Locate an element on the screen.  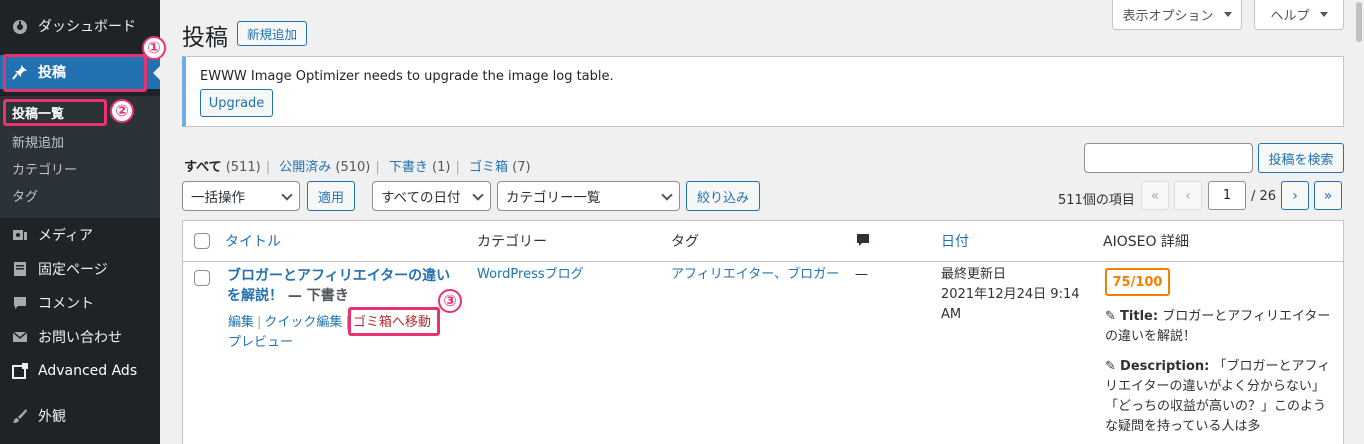
screen-options-button: 表示オプション is located at coordinates (1177, 15).